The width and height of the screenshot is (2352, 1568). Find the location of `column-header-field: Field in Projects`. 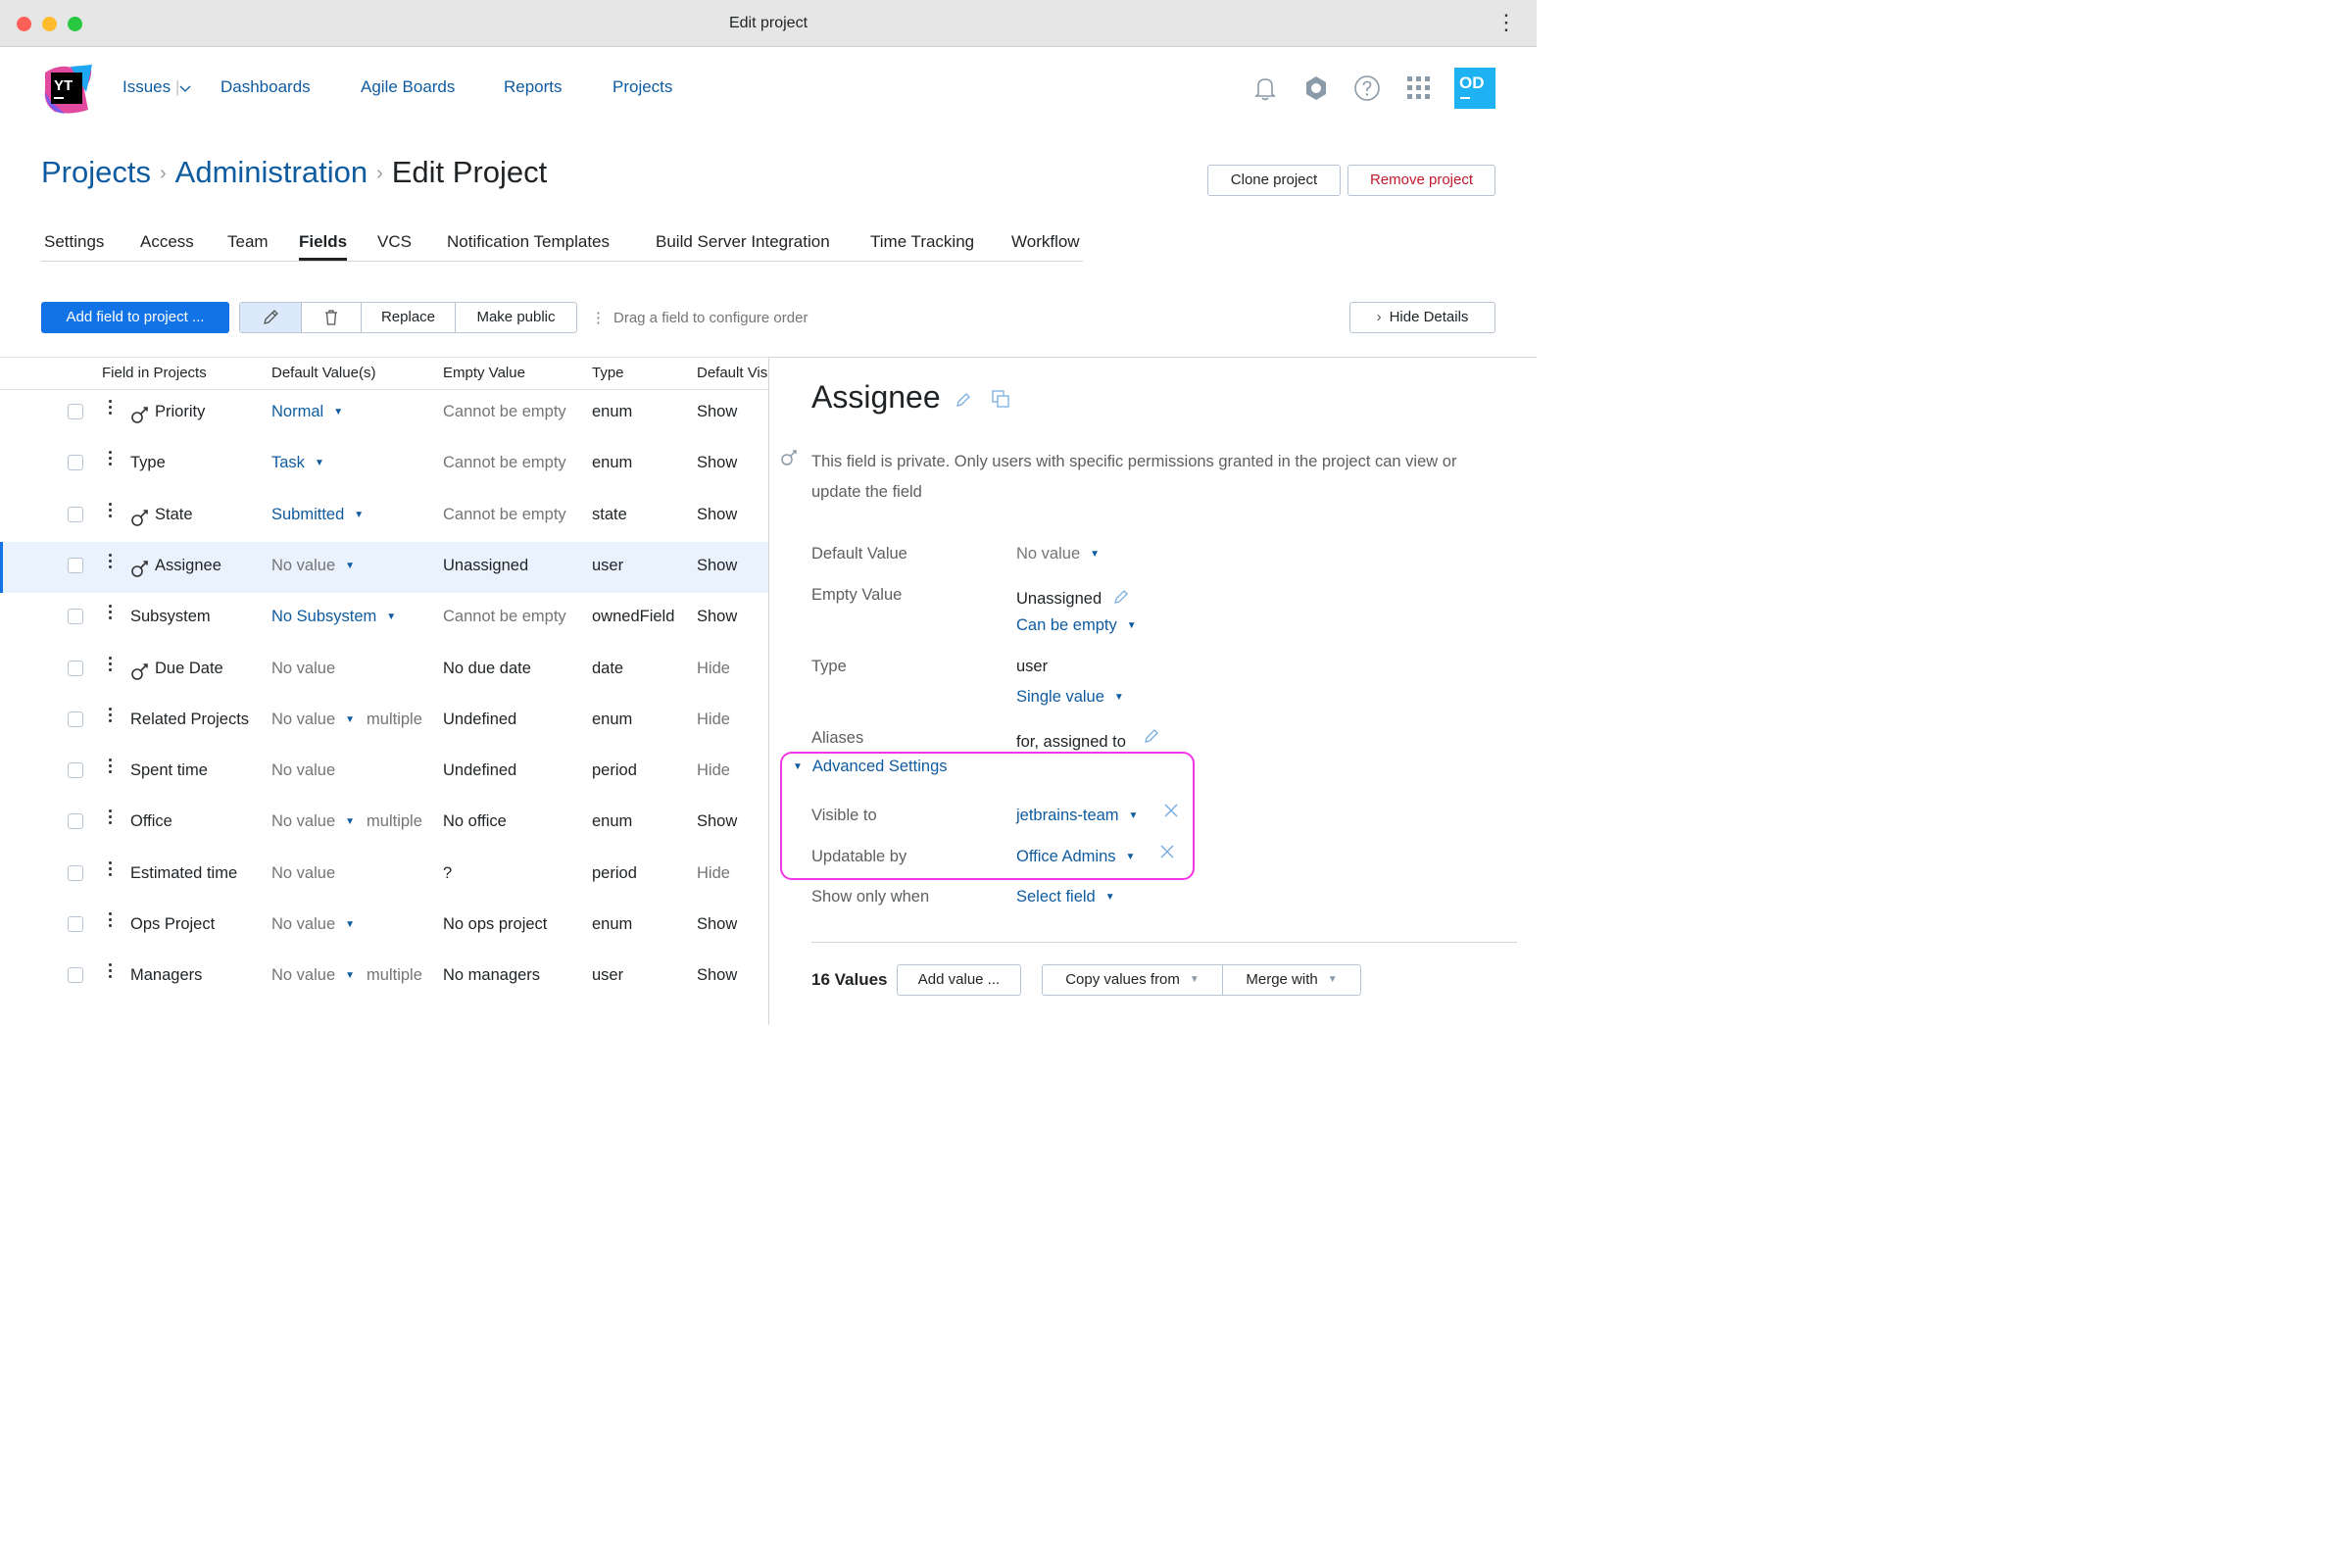

column-header-field: Field in Projects is located at coordinates (154, 373).